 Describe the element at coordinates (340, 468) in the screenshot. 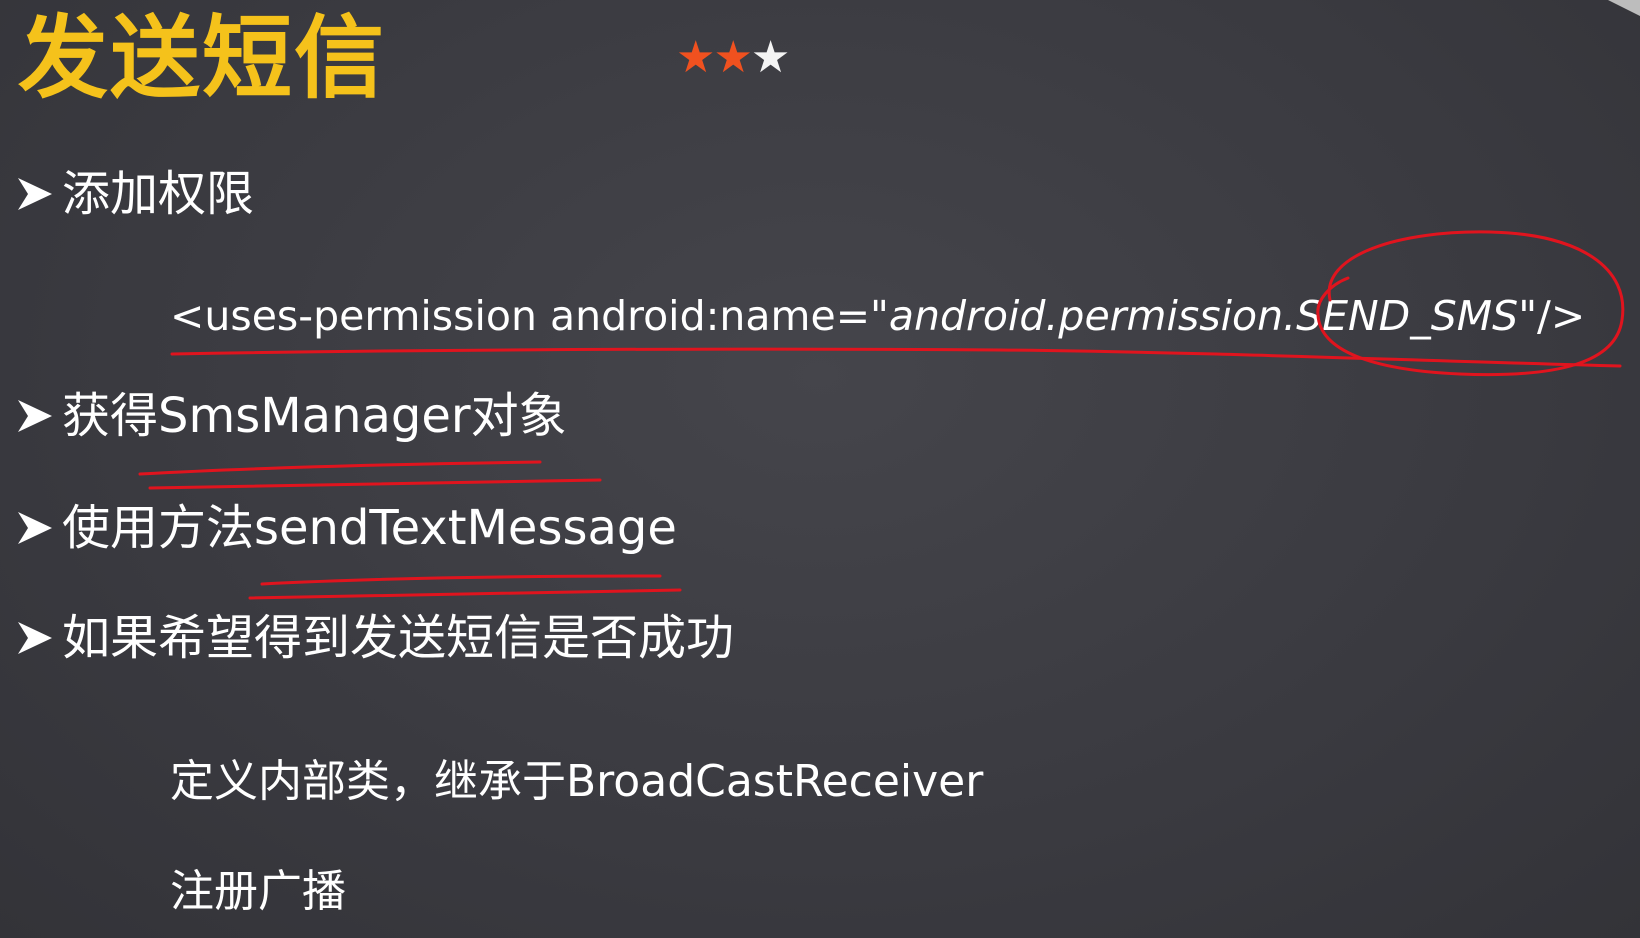

I see `smsmanager-underline` at that location.